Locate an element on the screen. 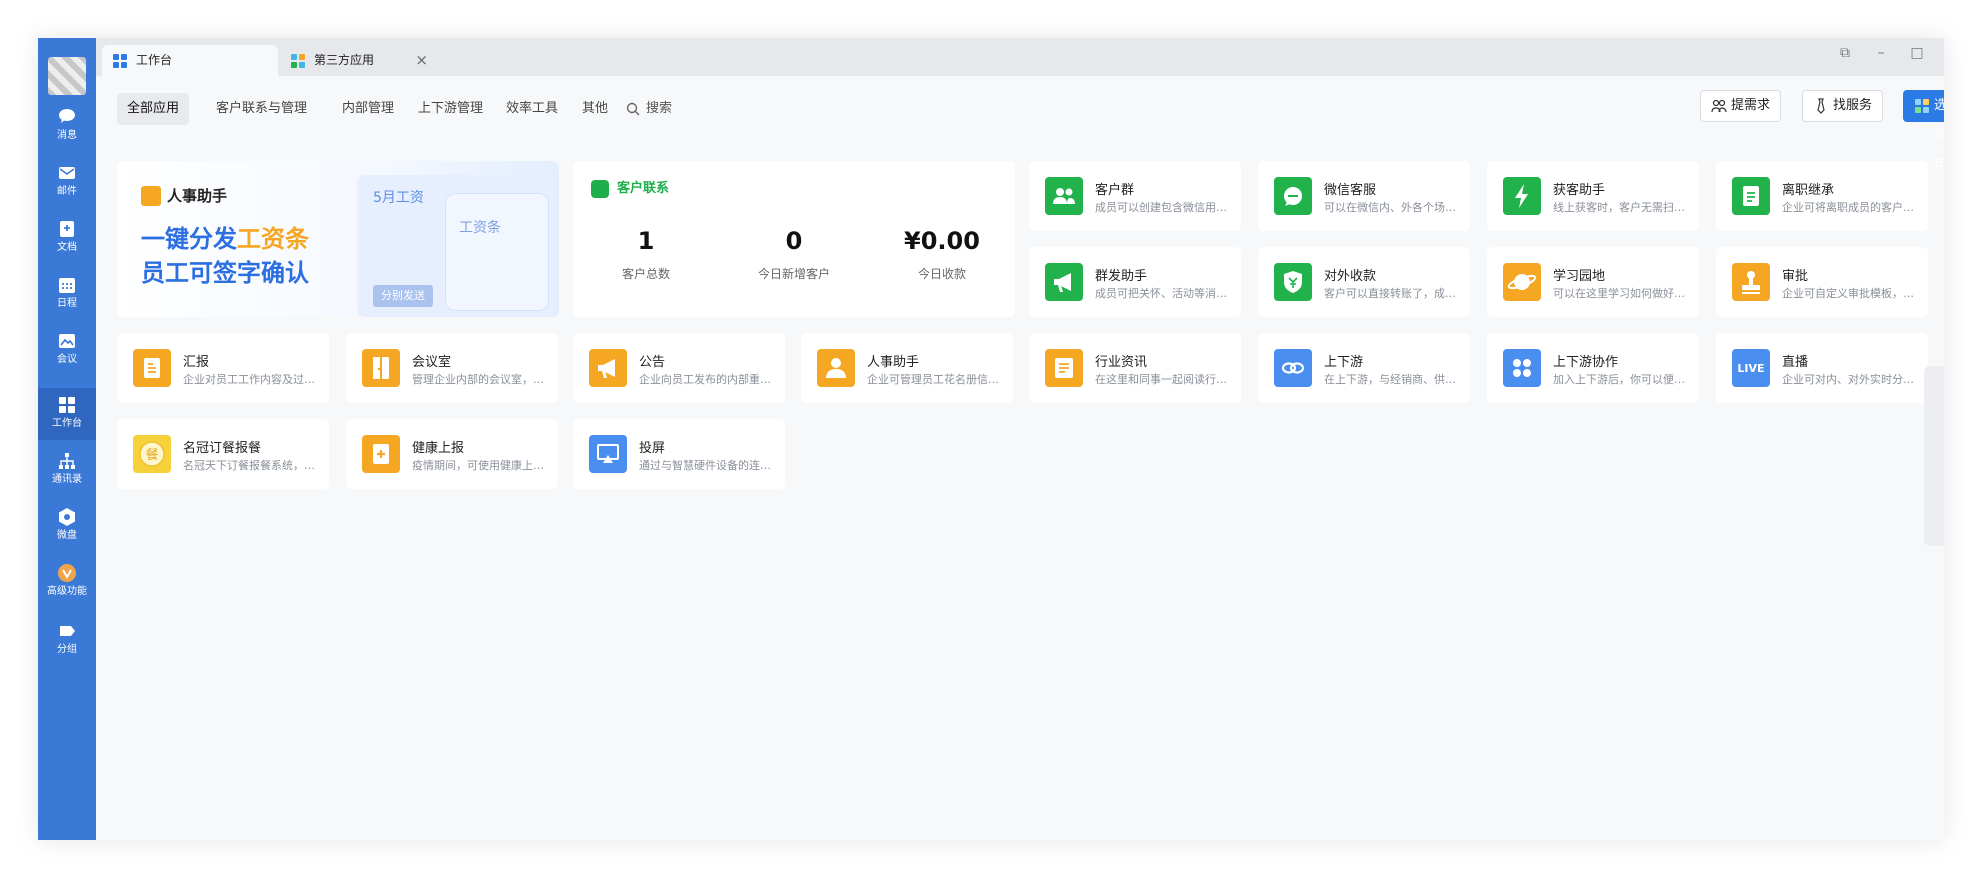 This screenshot has height=877, width=1982. workbench-icon is located at coordinates (67, 405).